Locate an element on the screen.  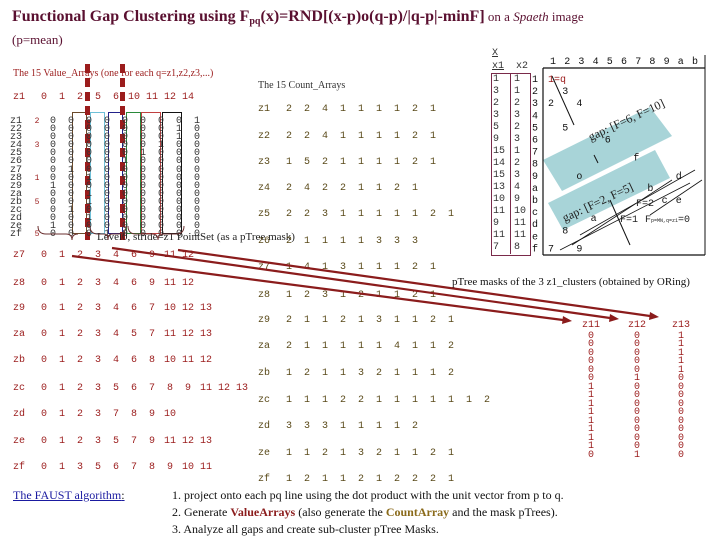
y-tick-label: 1 is located at coordinates (535, 80).